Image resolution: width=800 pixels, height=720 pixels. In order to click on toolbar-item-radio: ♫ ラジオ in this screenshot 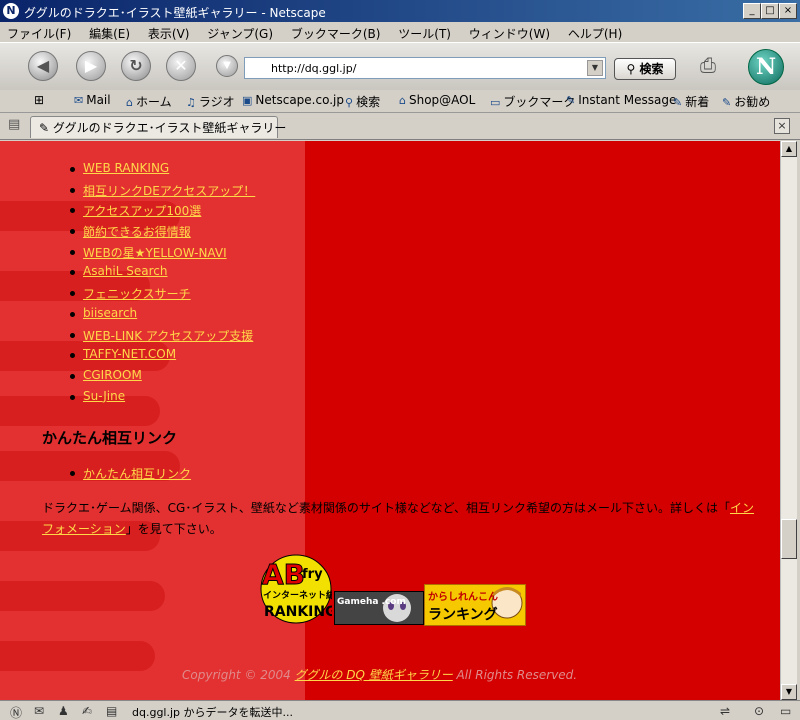, I will do `click(210, 101)`.